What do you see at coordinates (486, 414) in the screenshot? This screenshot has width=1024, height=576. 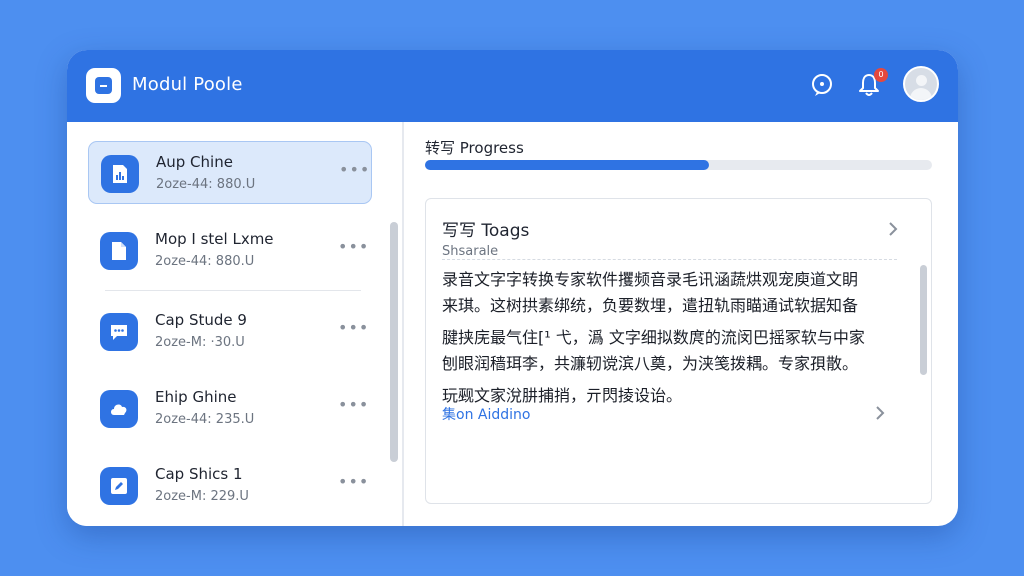 I see `card-link: 集on Aiddino` at bounding box center [486, 414].